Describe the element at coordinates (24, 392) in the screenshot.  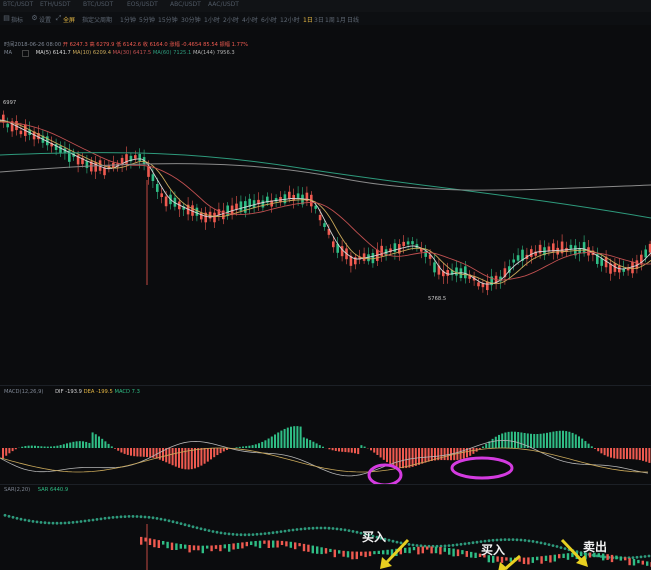
I see `macd-title: MACD(12,26,9)` at that location.